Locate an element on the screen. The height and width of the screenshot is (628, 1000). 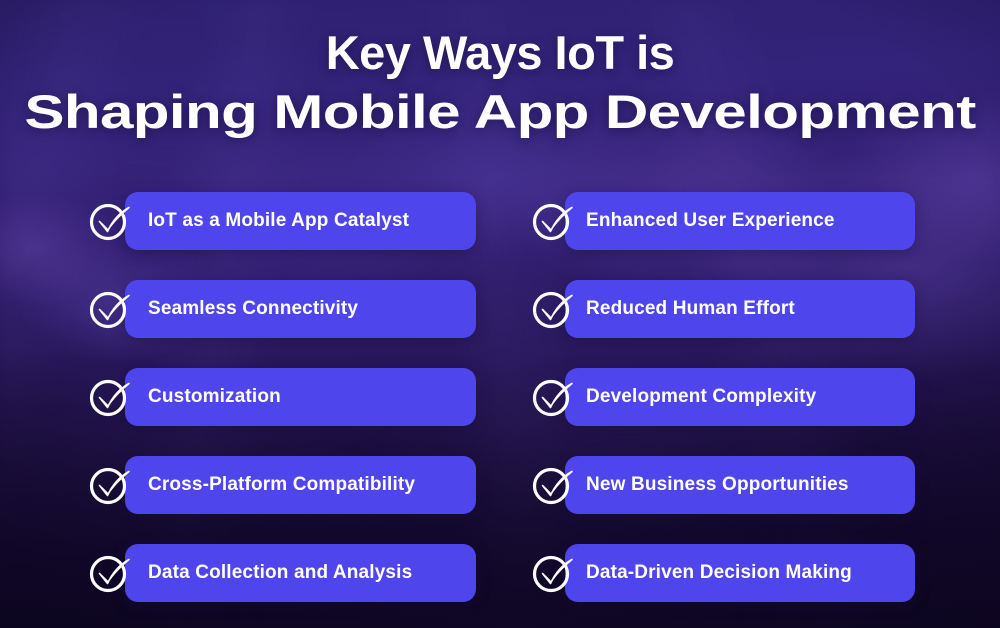
title-line-1: Key Ways IoT is is located at coordinates (500, 52).